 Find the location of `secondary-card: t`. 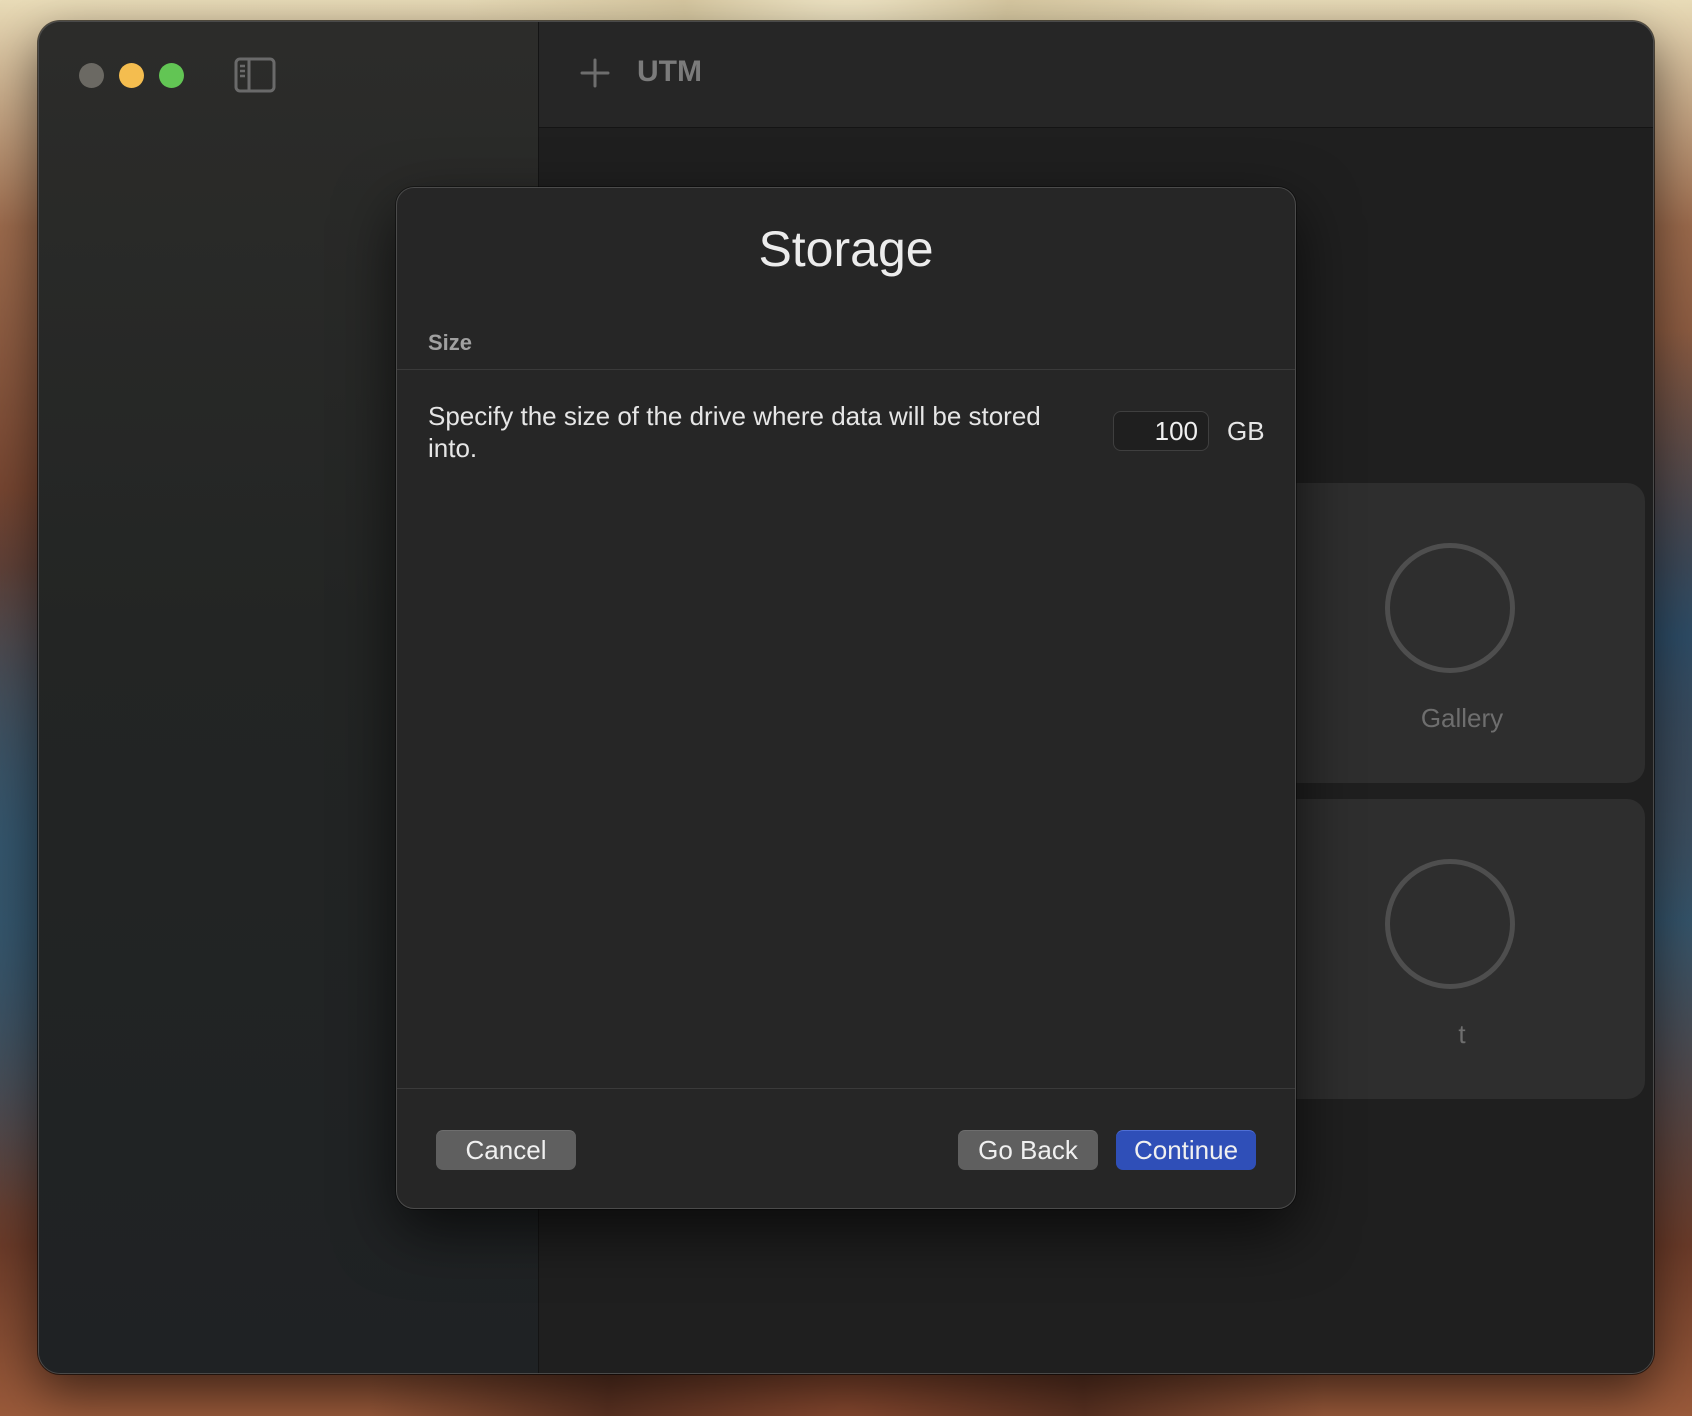

secondary-card: t is located at coordinates (1462, 949).